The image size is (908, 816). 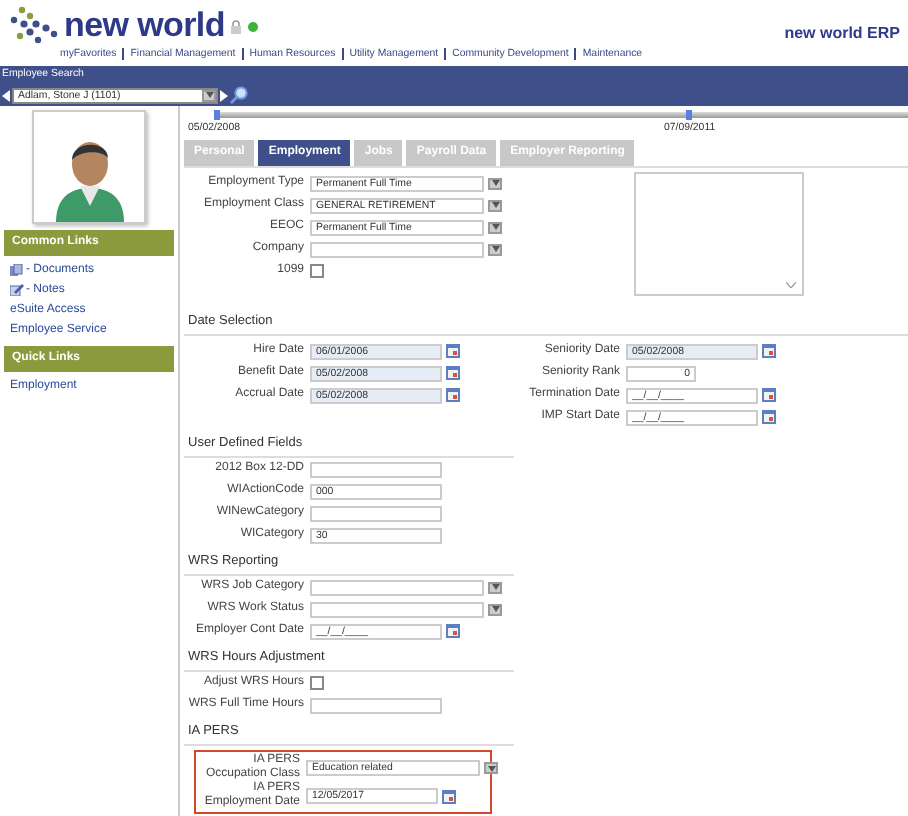 I want to click on status-dot-icon, so click(x=253, y=26).